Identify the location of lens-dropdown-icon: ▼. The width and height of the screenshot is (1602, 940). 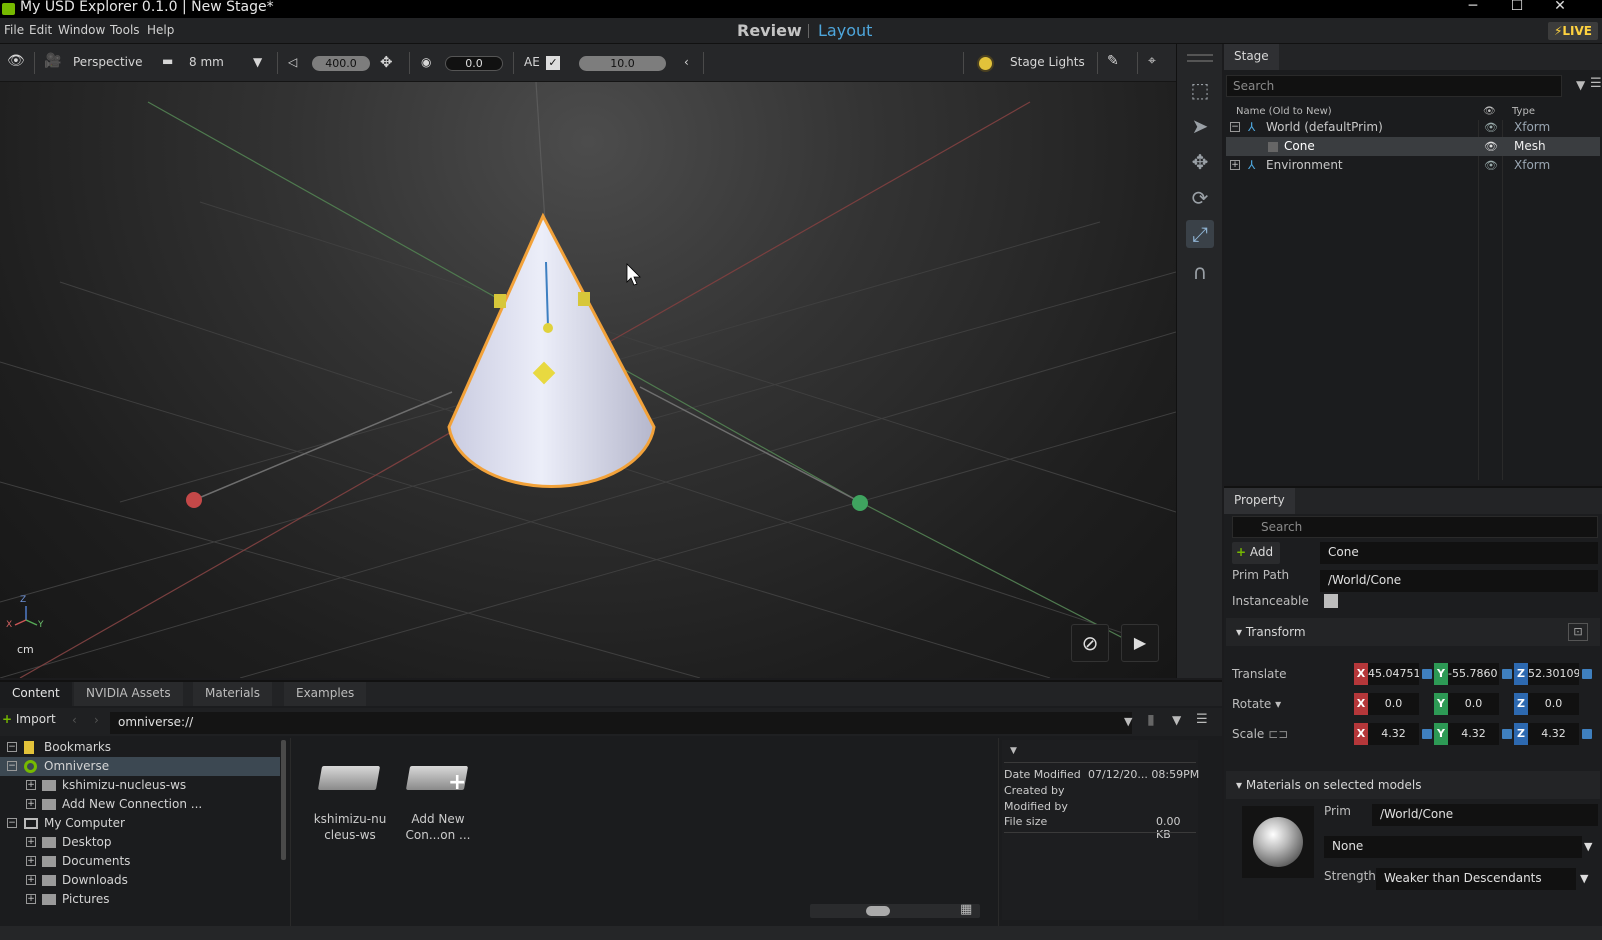
(257, 62).